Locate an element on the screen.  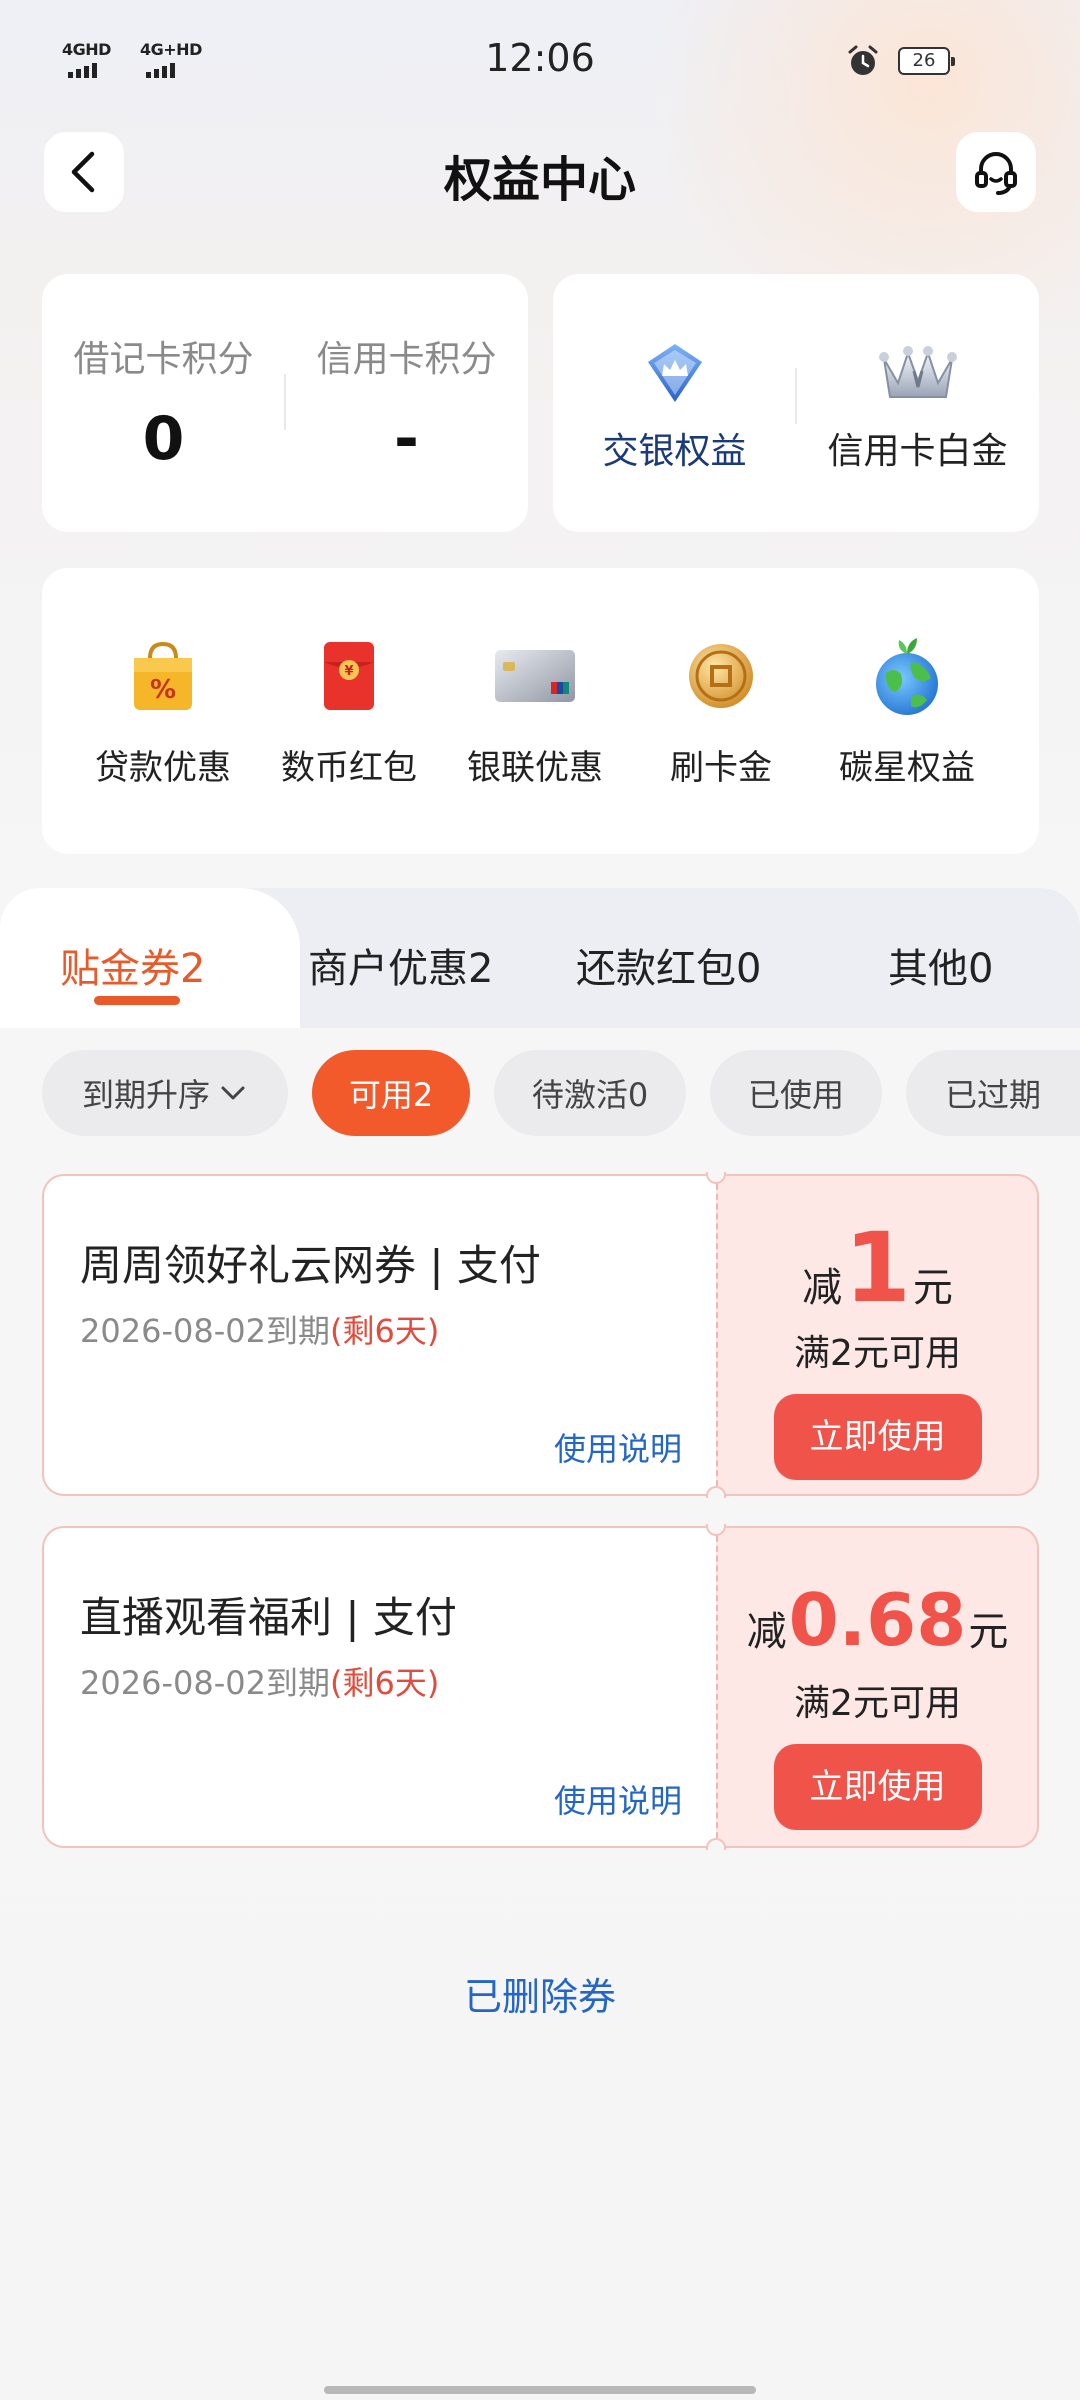
quick-entry-digital-envelope: ¥ 数币红包 is located at coordinates (349, 711).